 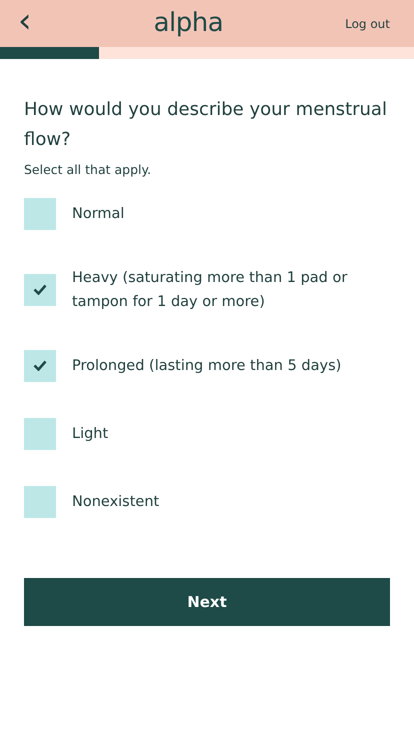 I want to click on logo: alpha, so click(x=189, y=23).